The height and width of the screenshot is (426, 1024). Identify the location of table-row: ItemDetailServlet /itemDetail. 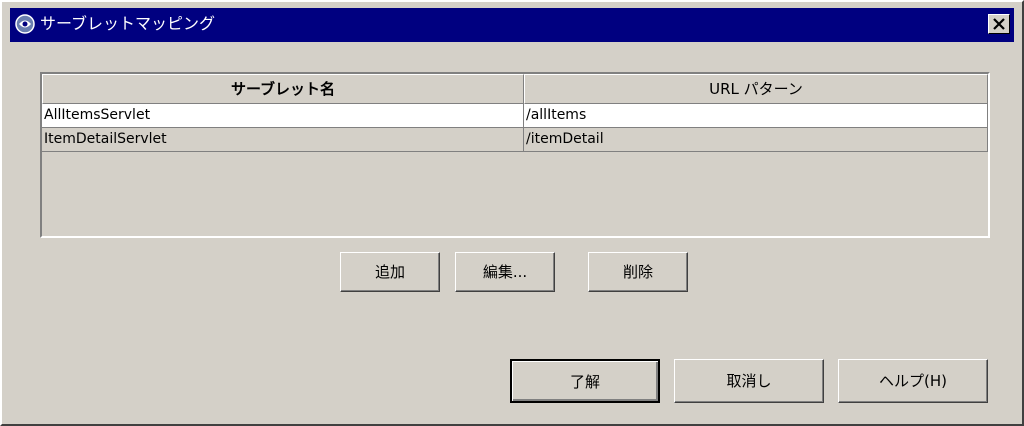
(515, 140).